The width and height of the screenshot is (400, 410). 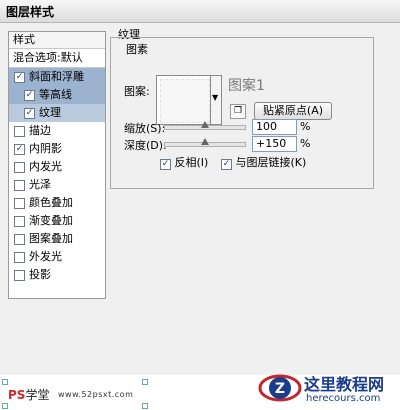 I want to click on sidebar-item-blending-options: 混合选项:默认, so click(x=57, y=58).